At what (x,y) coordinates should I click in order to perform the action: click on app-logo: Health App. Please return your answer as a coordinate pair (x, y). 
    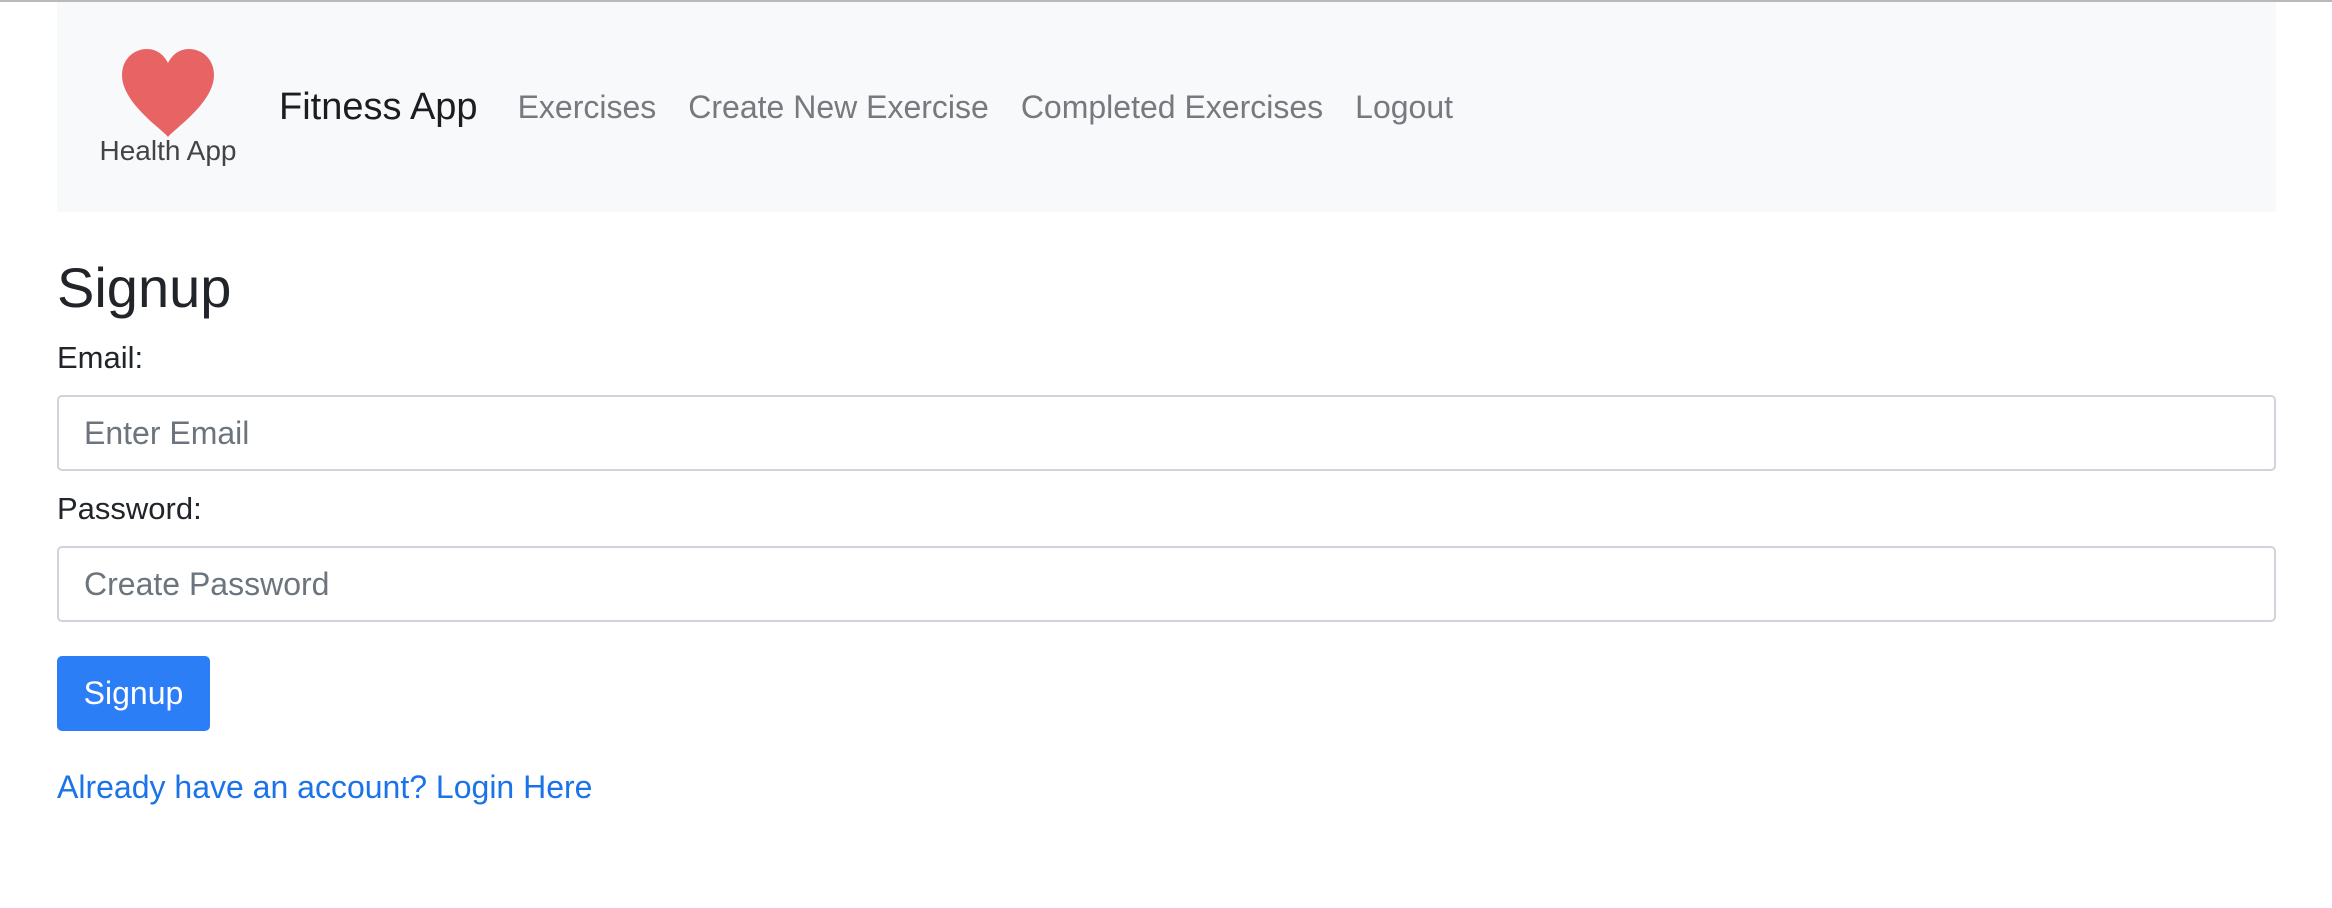
    Looking at the image, I should click on (168, 107).